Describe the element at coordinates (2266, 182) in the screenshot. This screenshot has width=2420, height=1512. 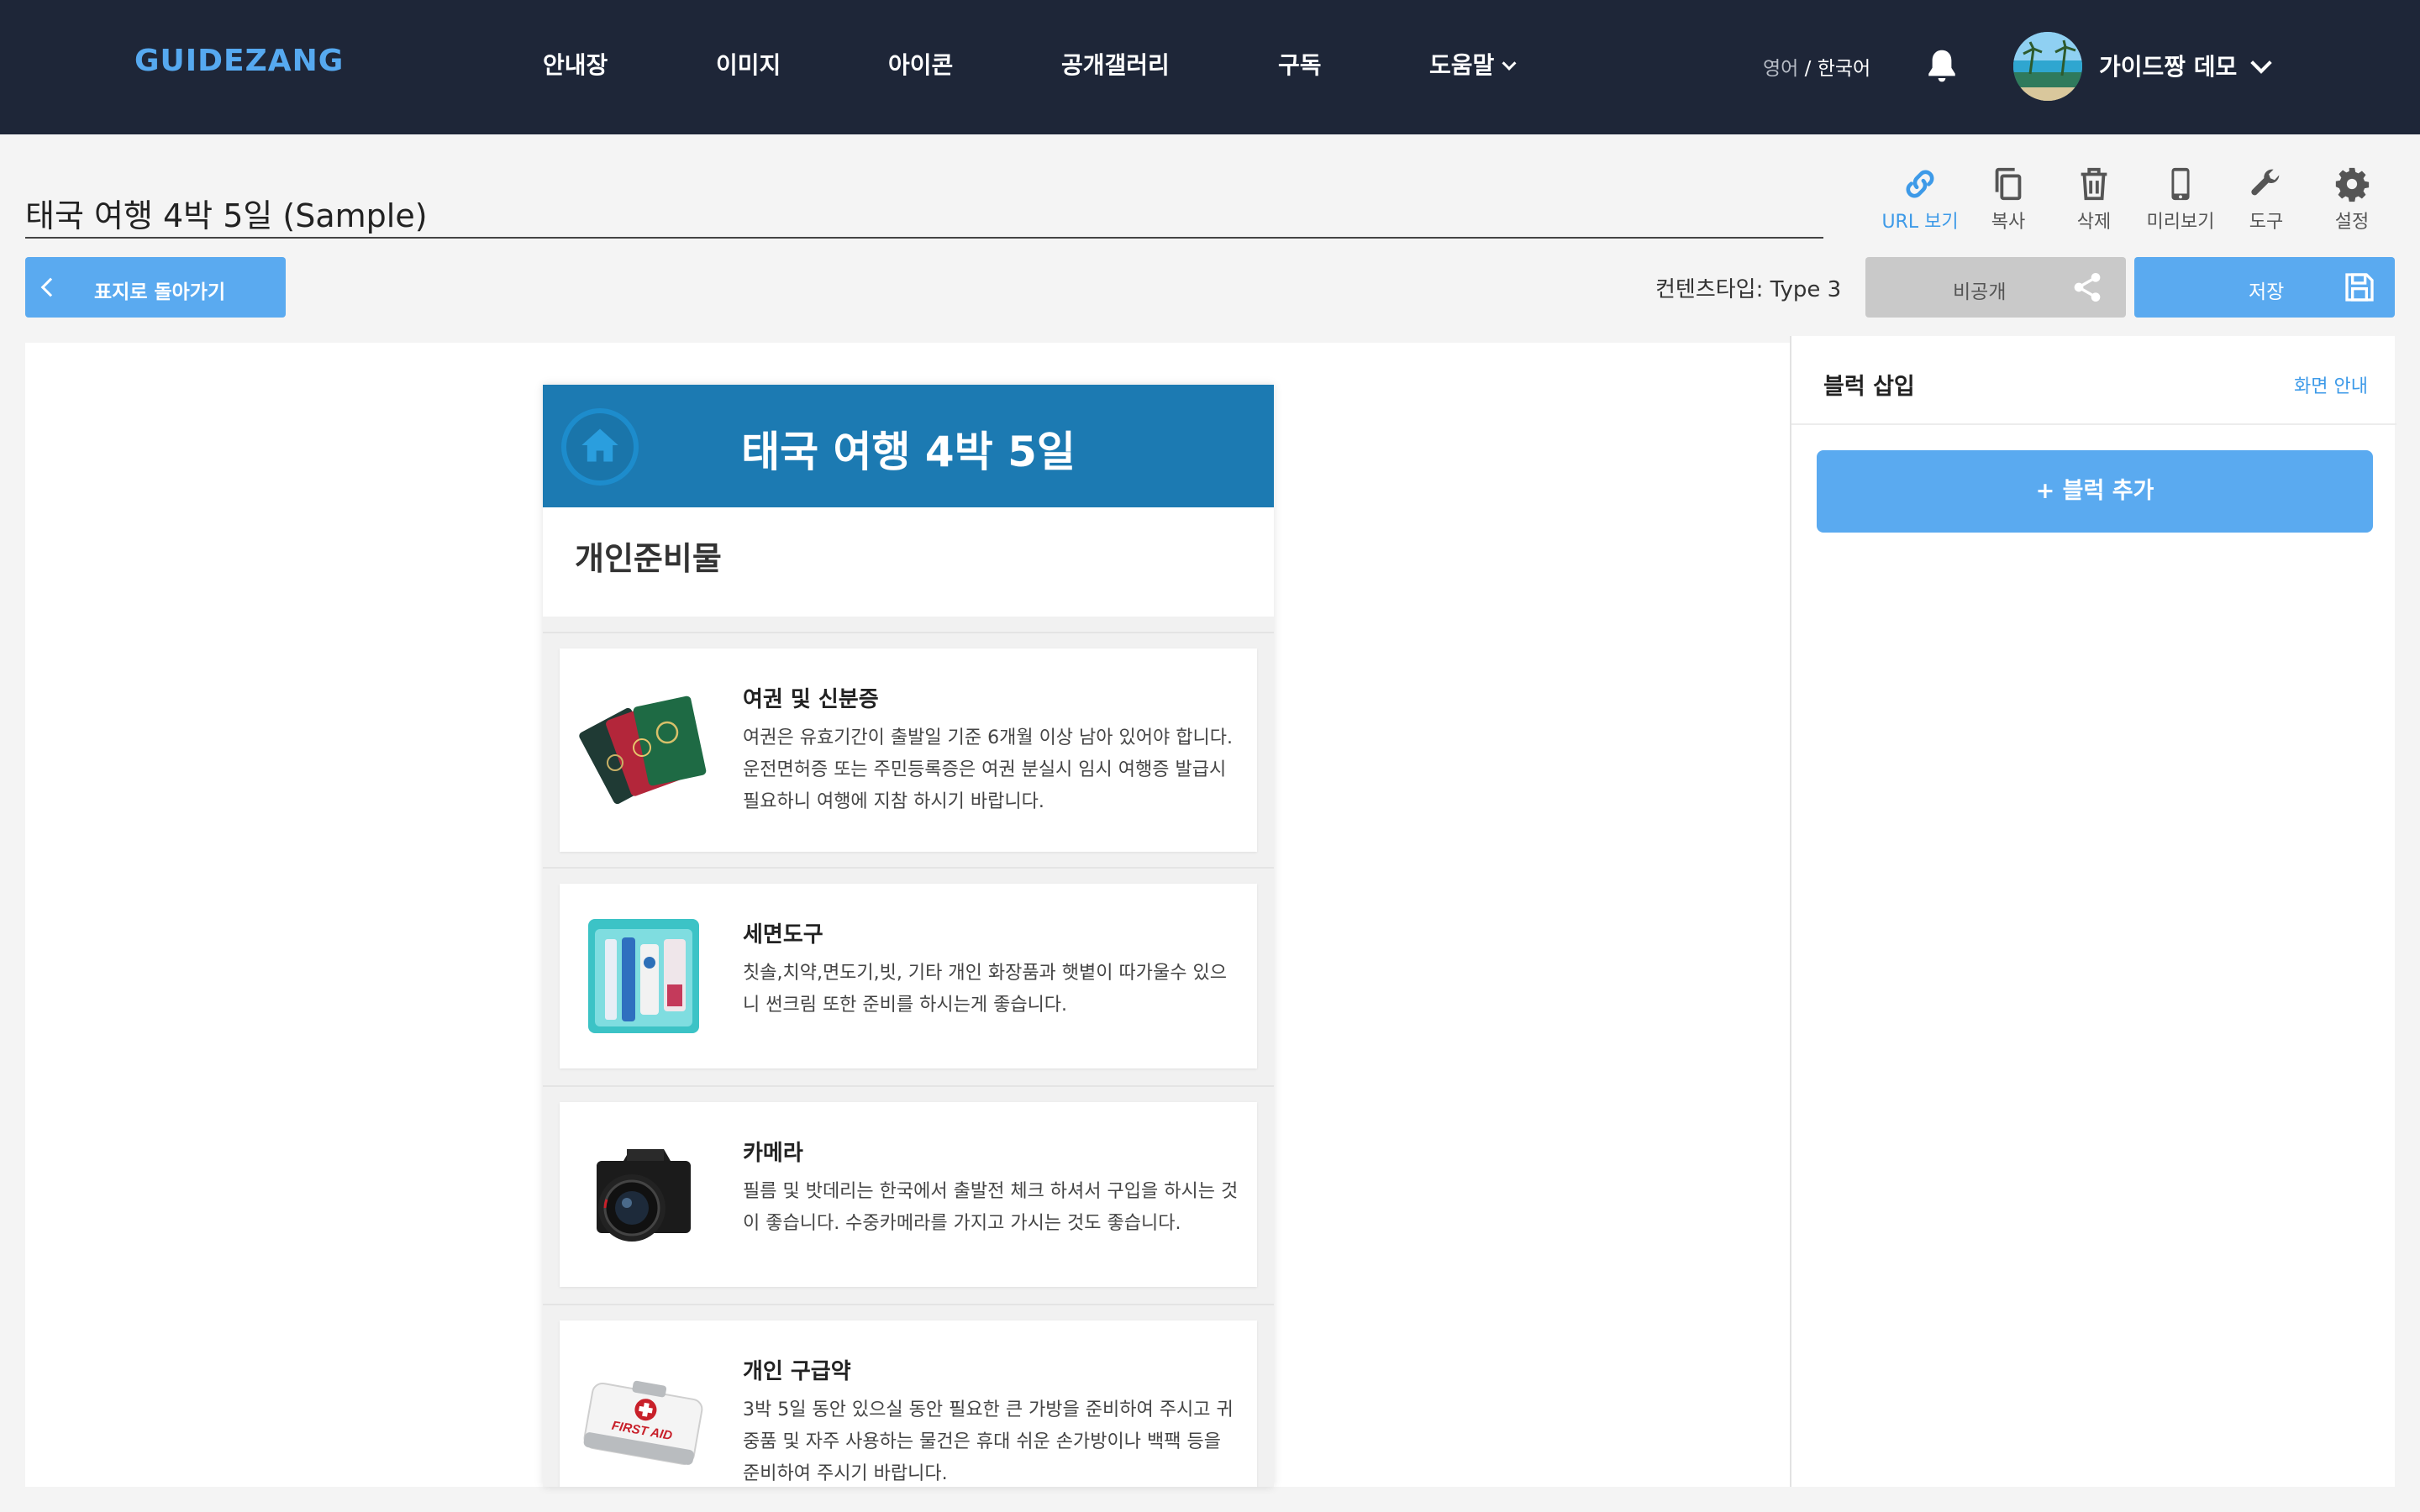
I see `wrench-icon` at that location.